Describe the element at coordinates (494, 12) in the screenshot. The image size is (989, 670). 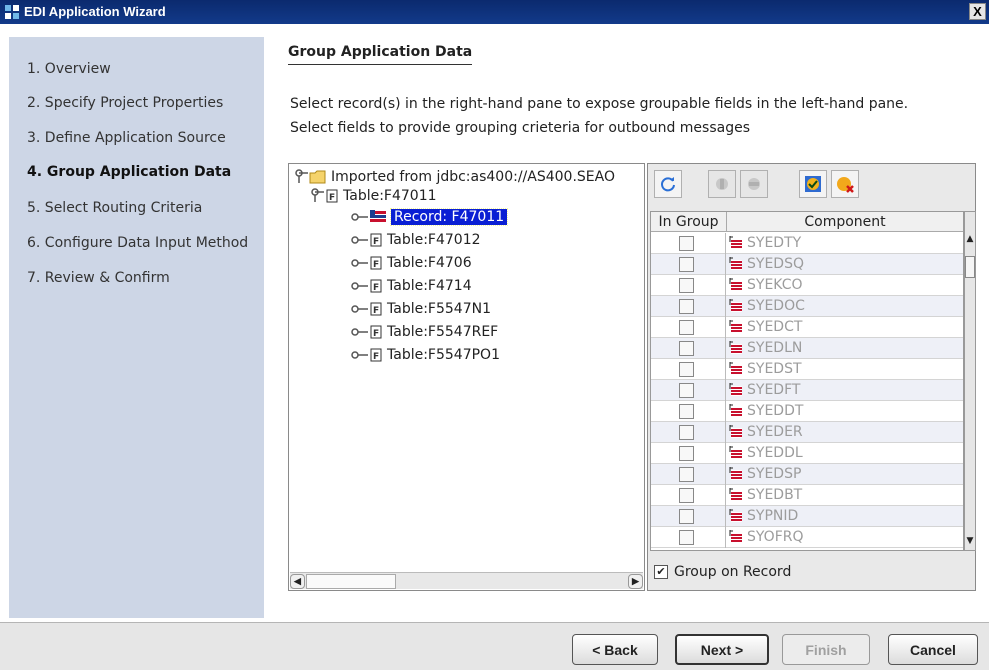
I see `title-bar: EDI Application Wizard X` at that location.